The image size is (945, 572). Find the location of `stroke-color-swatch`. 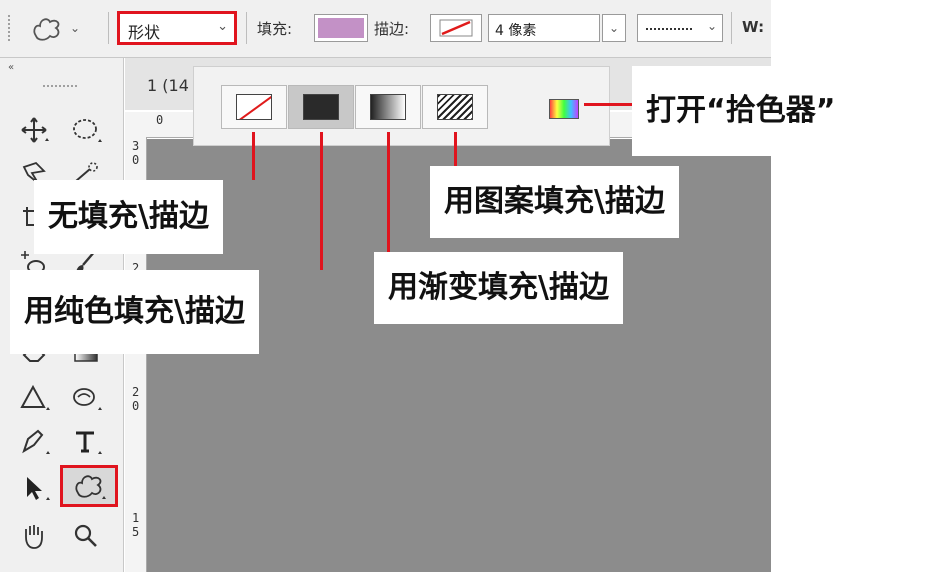

stroke-color-swatch is located at coordinates (456, 28).